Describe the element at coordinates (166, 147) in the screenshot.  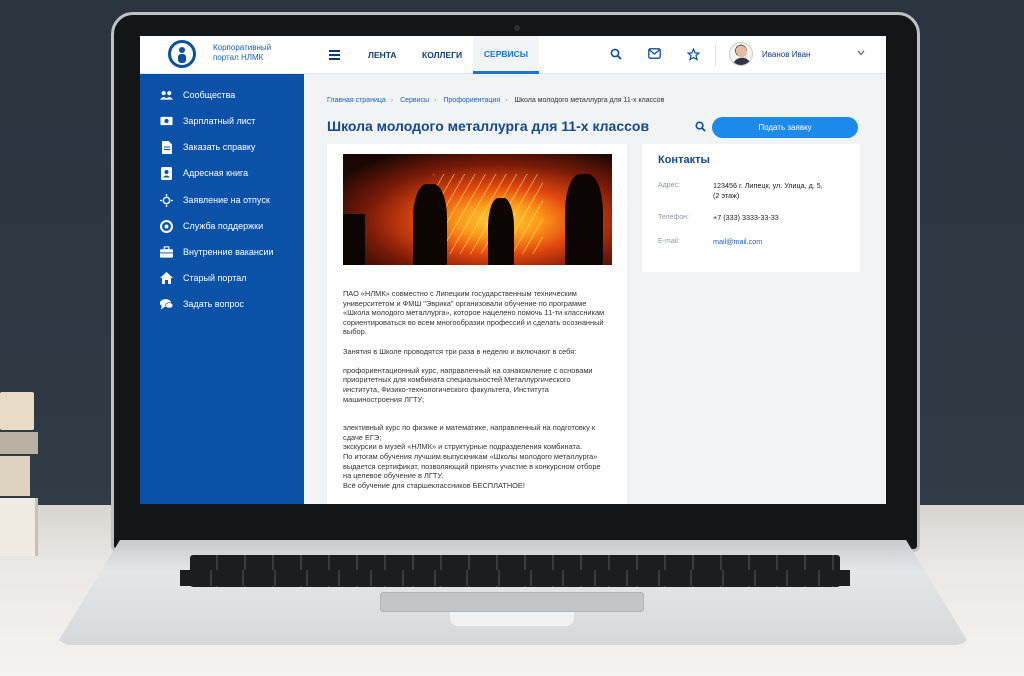
I see `document-icon` at that location.